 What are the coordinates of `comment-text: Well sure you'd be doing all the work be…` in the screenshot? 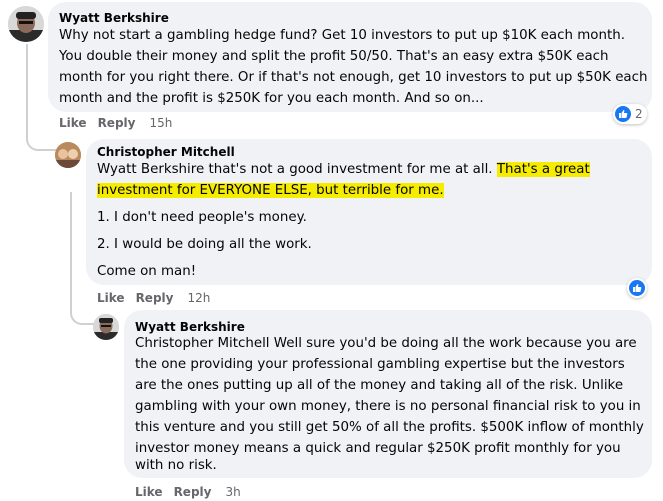 It's located at (453, 343).